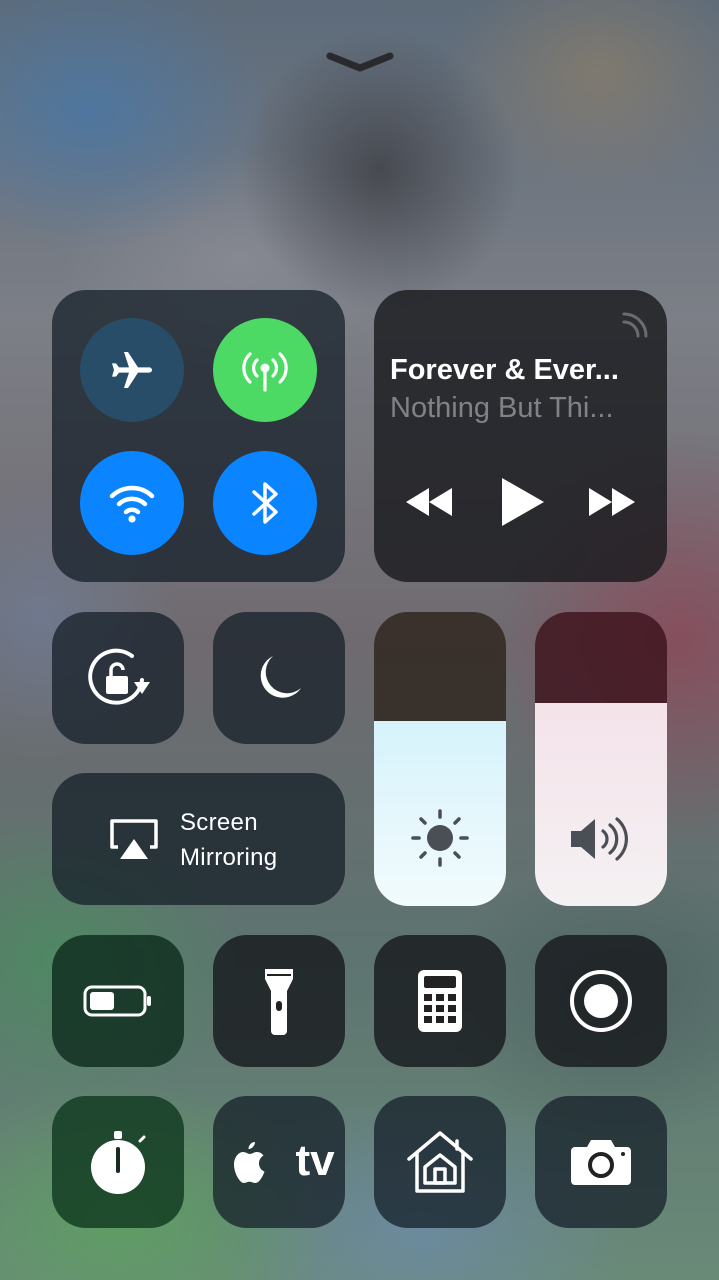 Image resolution: width=719 pixels, height=1280 pixels. I want to click on calculator-icon, so click(440, 1001).